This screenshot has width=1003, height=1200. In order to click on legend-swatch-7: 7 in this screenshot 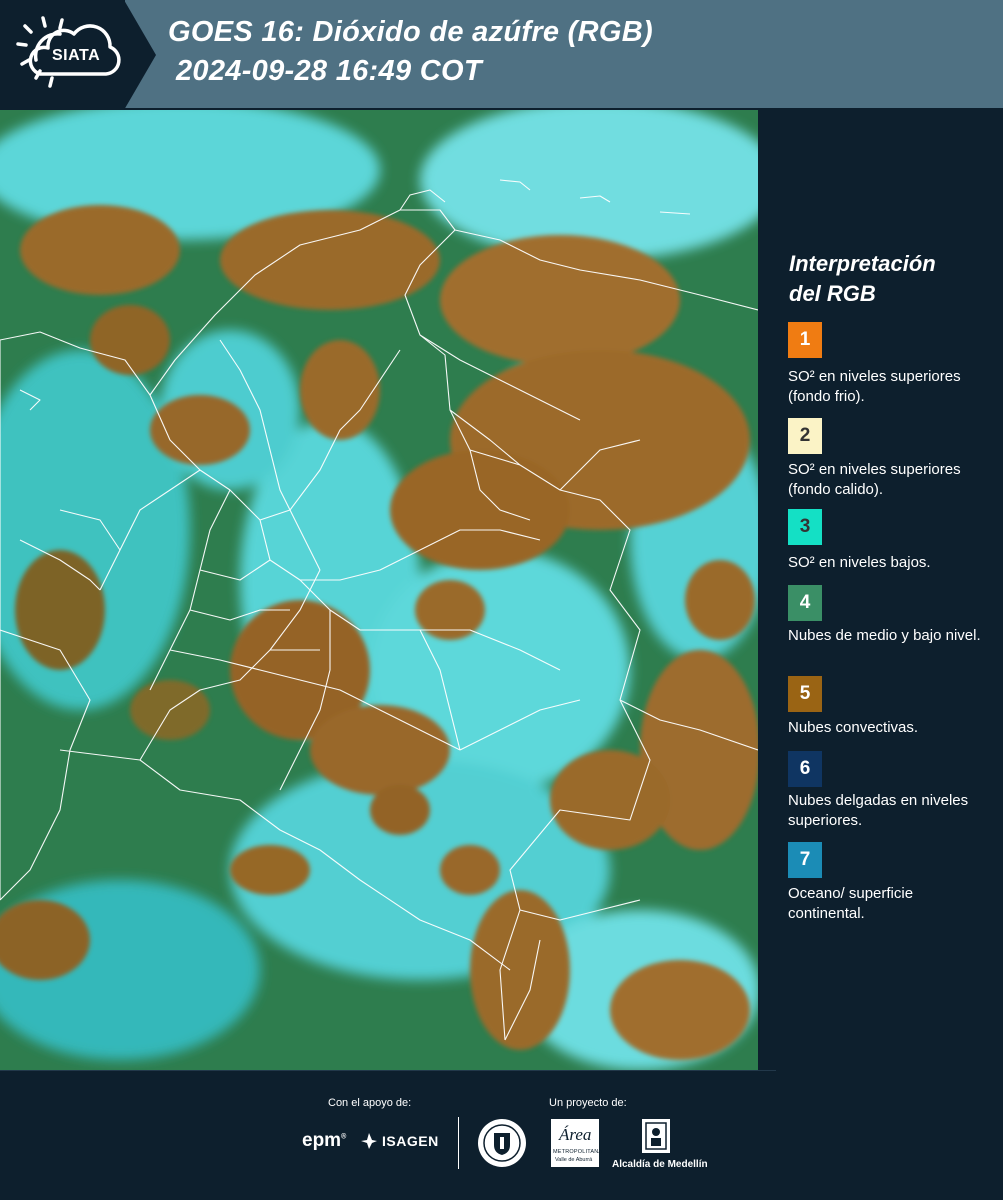, I will do `click(805, 860)`.